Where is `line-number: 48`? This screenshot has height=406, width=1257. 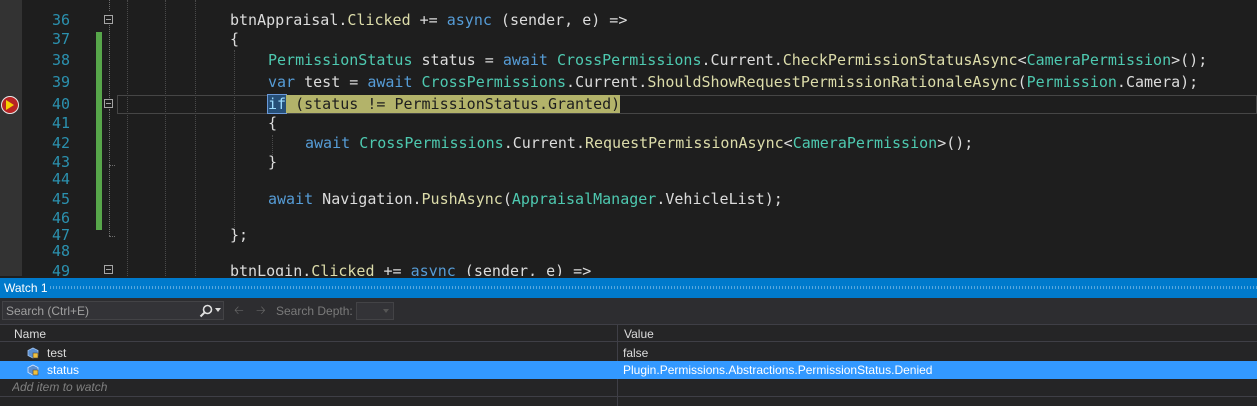
line-number: 48 is located at coordinates (60, 251).